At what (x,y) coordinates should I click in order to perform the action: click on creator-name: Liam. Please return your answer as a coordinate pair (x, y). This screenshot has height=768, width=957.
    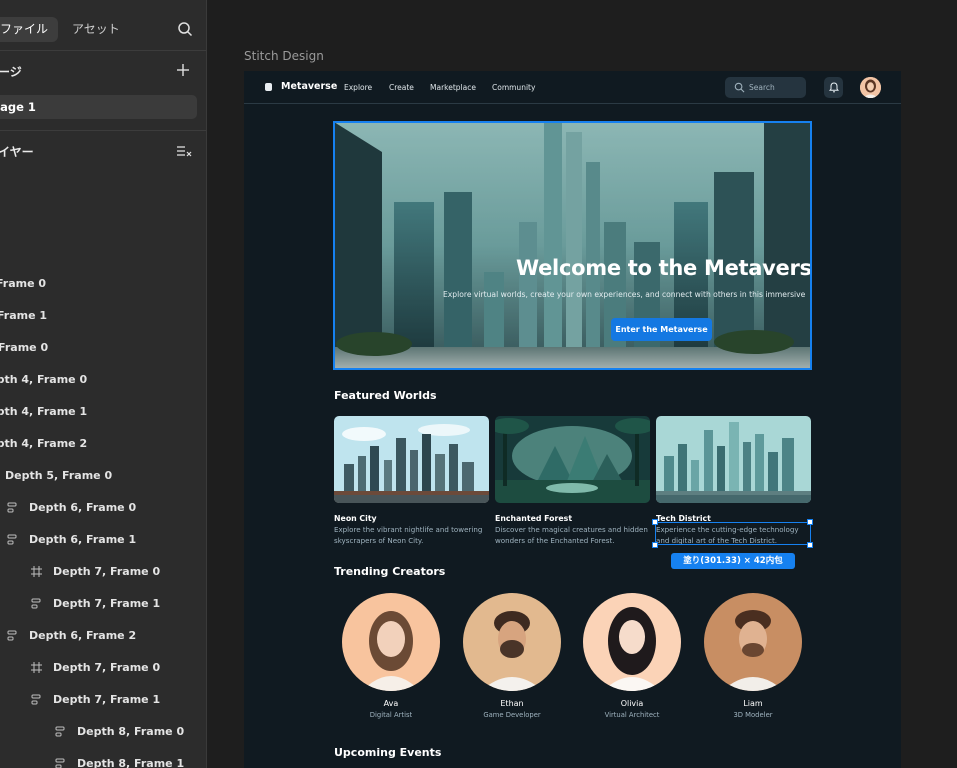
    Looking at the image, I should click on (753, 703).